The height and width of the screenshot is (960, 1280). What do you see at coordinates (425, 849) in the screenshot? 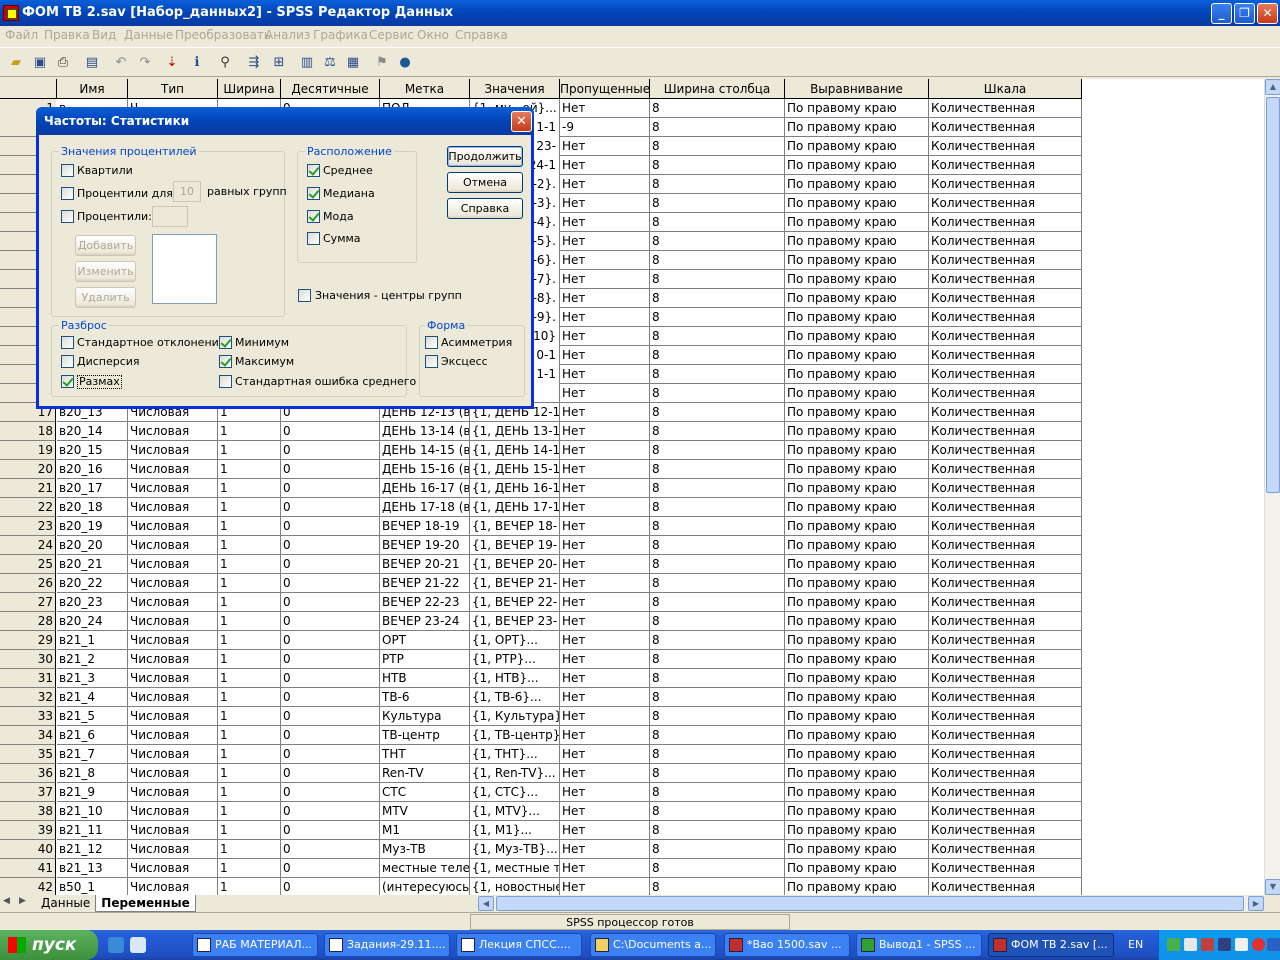
I see `cell-label: Муз-ТВ` at bounding box center [425, 849].